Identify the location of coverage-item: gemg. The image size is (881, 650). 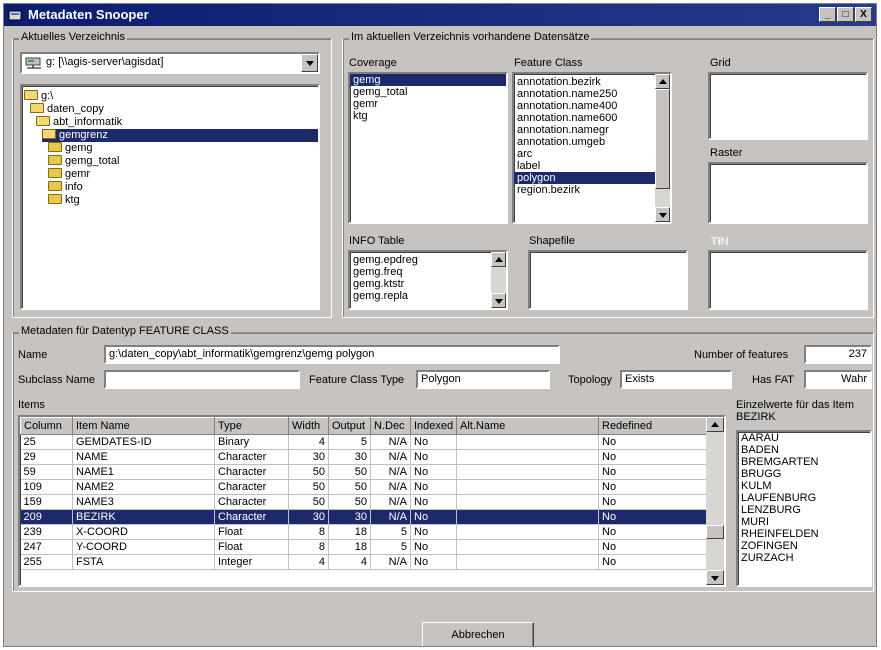
(428, 80).